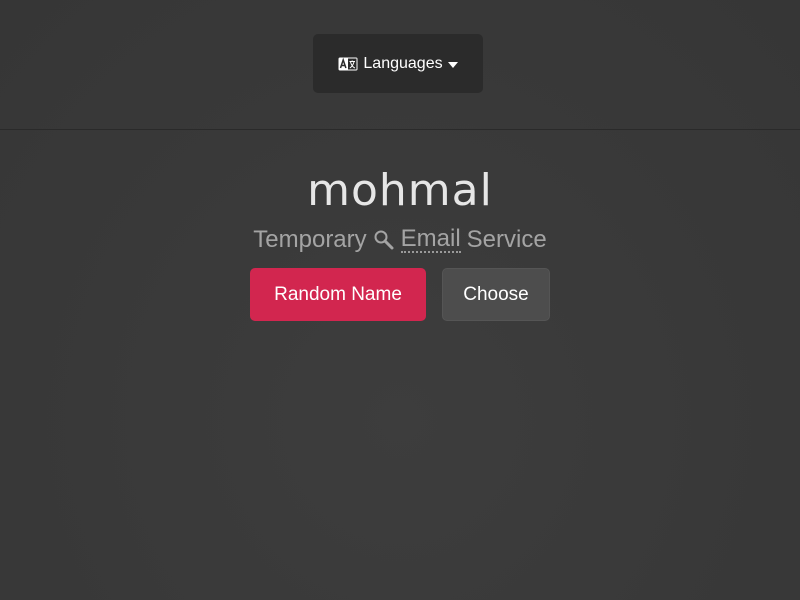  I want to click on languages-dropdown-button: Languages, so click(398, 63).